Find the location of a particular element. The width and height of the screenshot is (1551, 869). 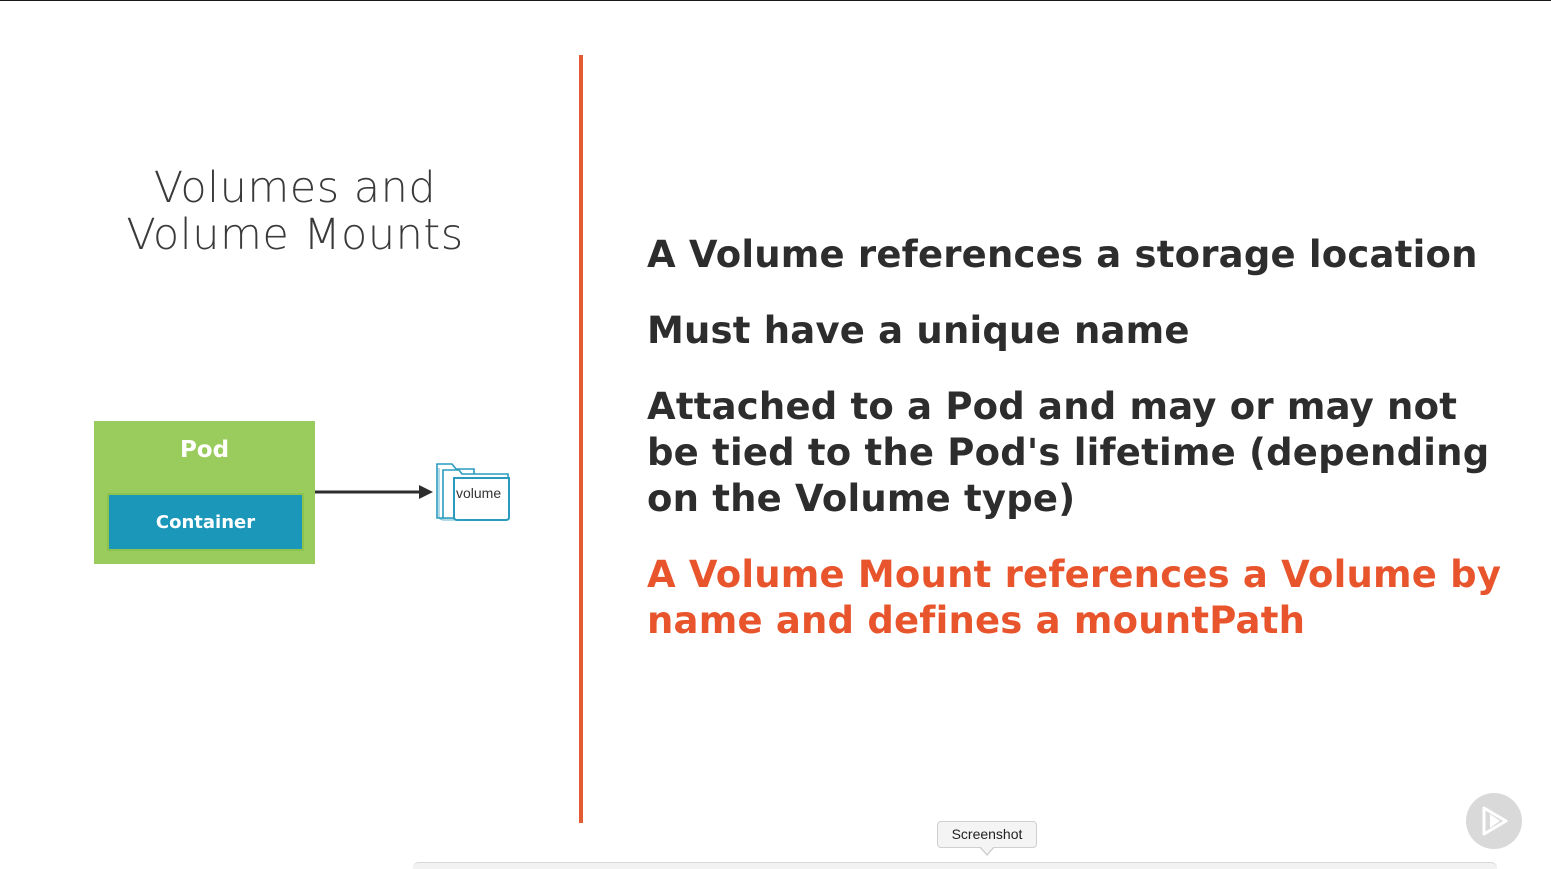

bottom-toolbar is located at coordinates (955, 865).